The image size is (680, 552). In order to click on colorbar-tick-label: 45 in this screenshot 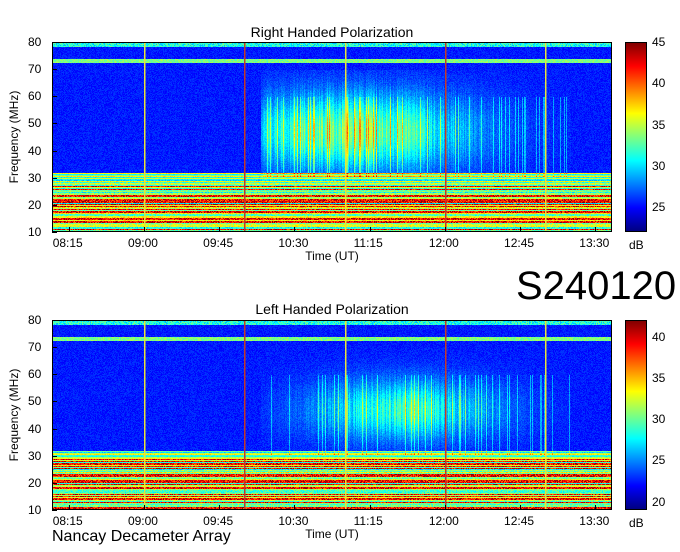, I will do `click(659, 42)`.